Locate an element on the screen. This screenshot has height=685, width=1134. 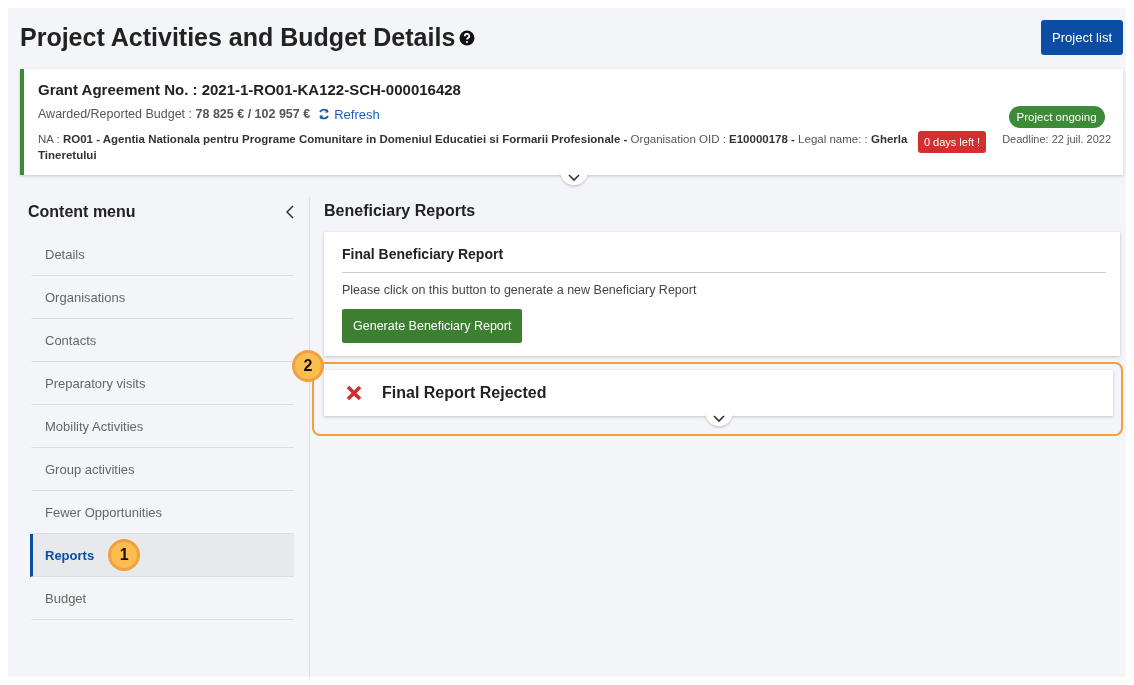
instruction-text: Please click on this button to generate a new Beneficiary Report is located at coordinates (520, 290).